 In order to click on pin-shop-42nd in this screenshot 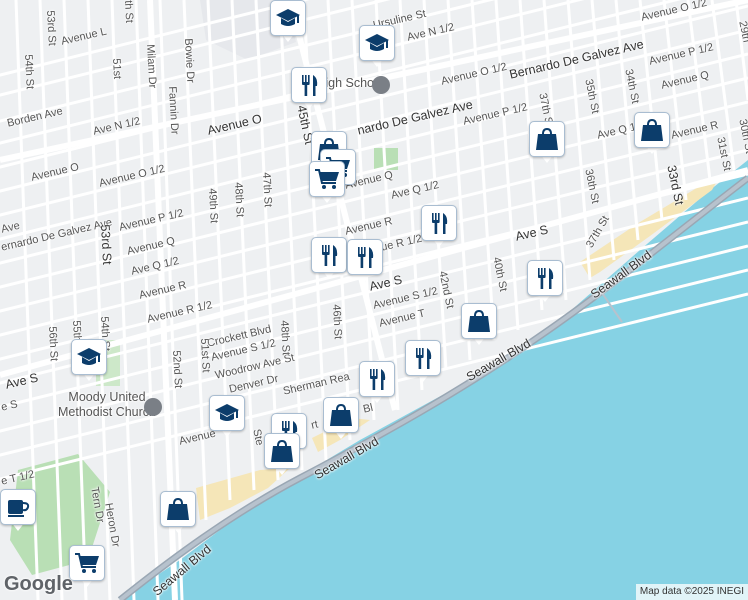, I will do `click(479, 325)`.